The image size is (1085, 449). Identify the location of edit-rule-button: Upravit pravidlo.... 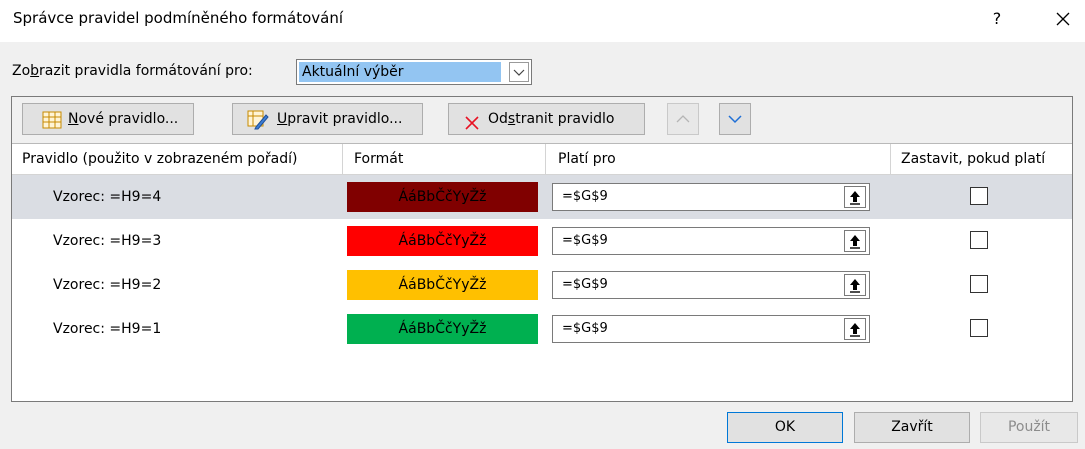
(327, 119).